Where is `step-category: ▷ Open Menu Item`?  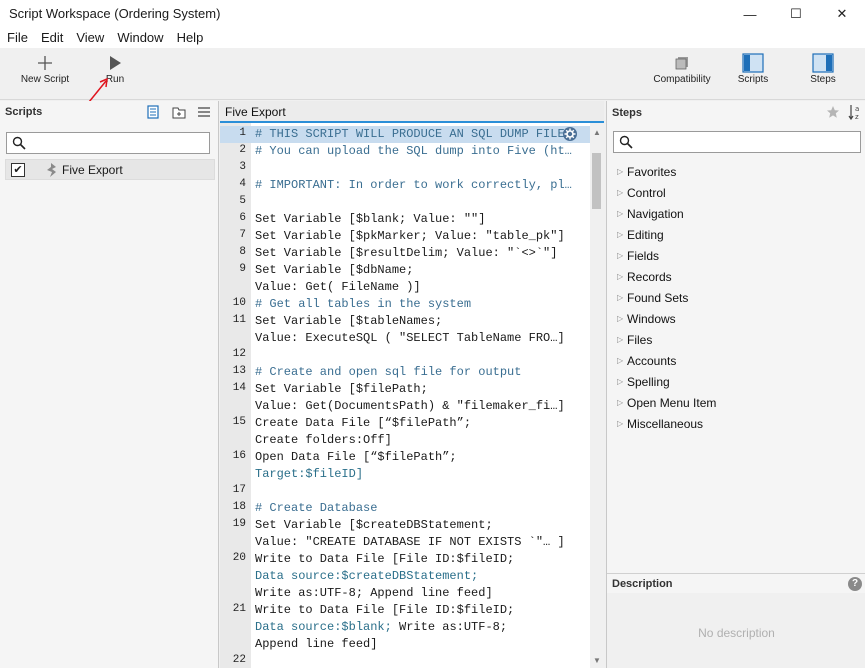
step-category: ▷ Open Menu Item is located at coordinates (736, 402).